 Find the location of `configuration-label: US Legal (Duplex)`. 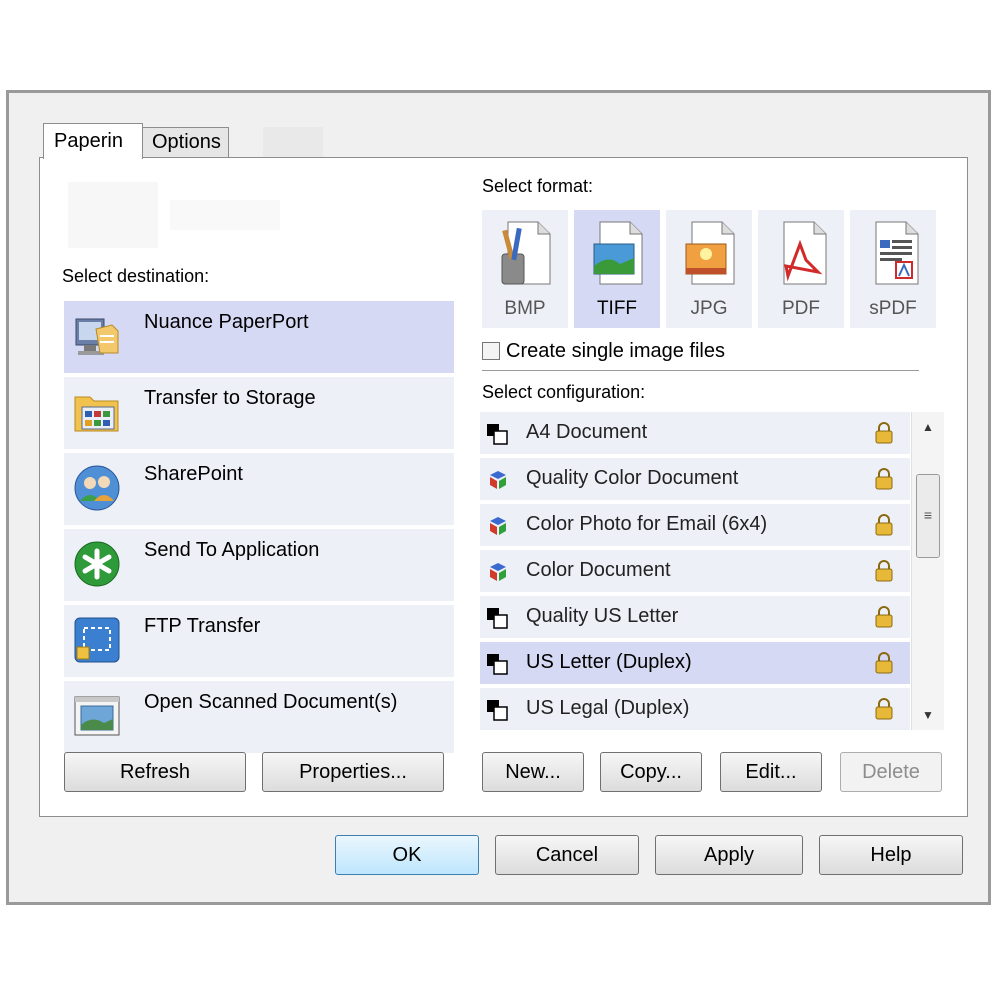

configuration-label: US Legal (Duplex) is located at coordinates (608, 708).